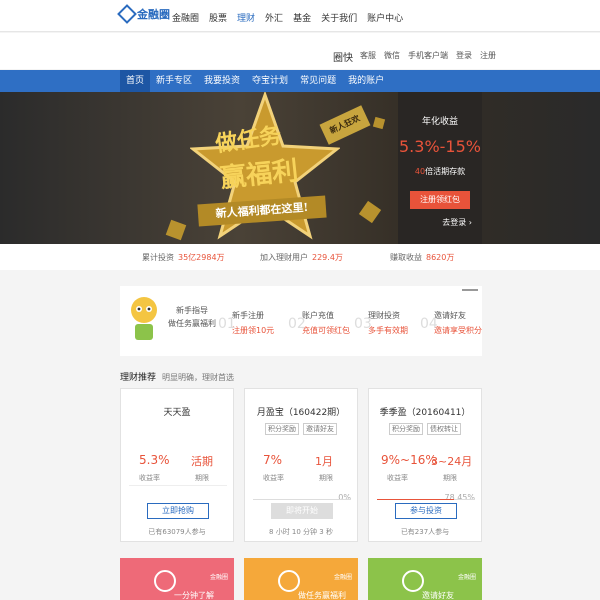 The height and width of the screenshot is (600, 600). Describe the element at coordinates (470, 290) in the screenshot. I see `minimize-icon` at that location.